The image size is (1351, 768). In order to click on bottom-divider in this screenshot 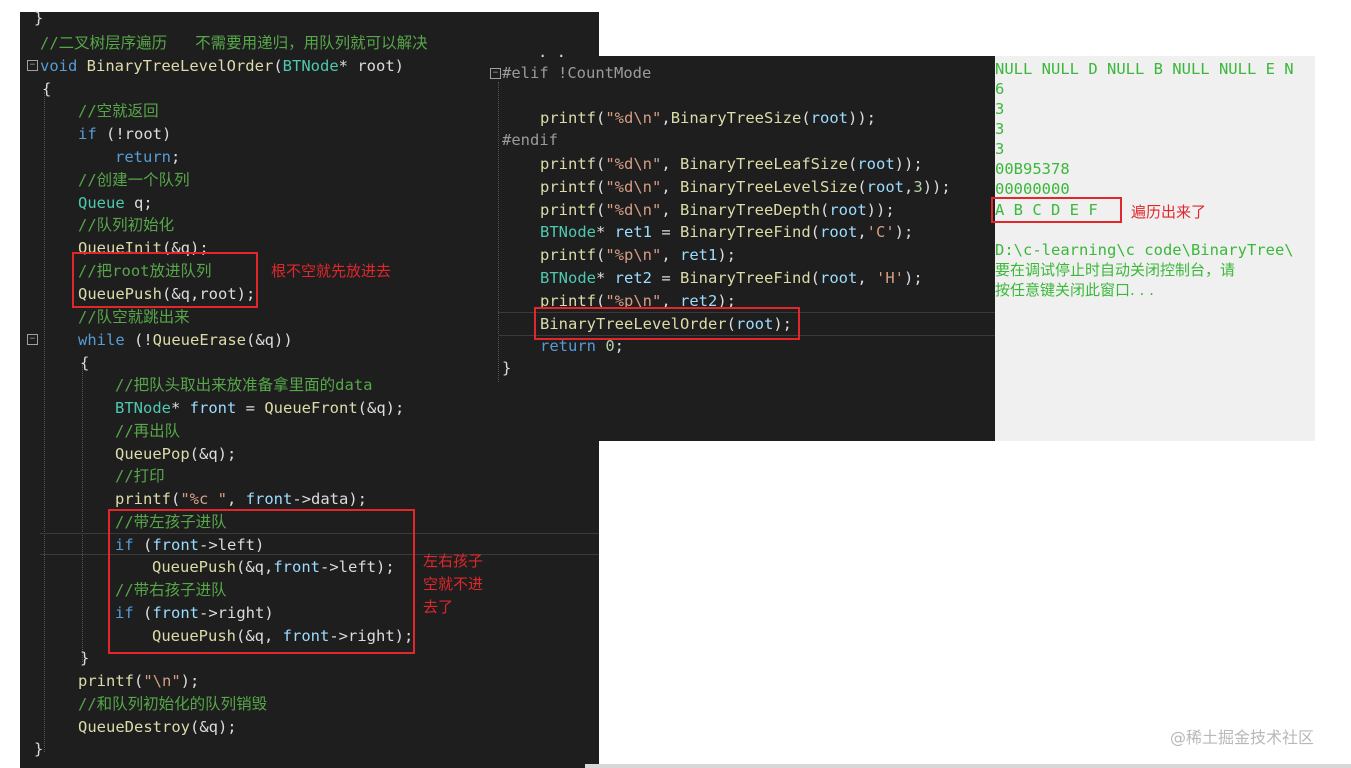, I will do `click(968, 766)`.